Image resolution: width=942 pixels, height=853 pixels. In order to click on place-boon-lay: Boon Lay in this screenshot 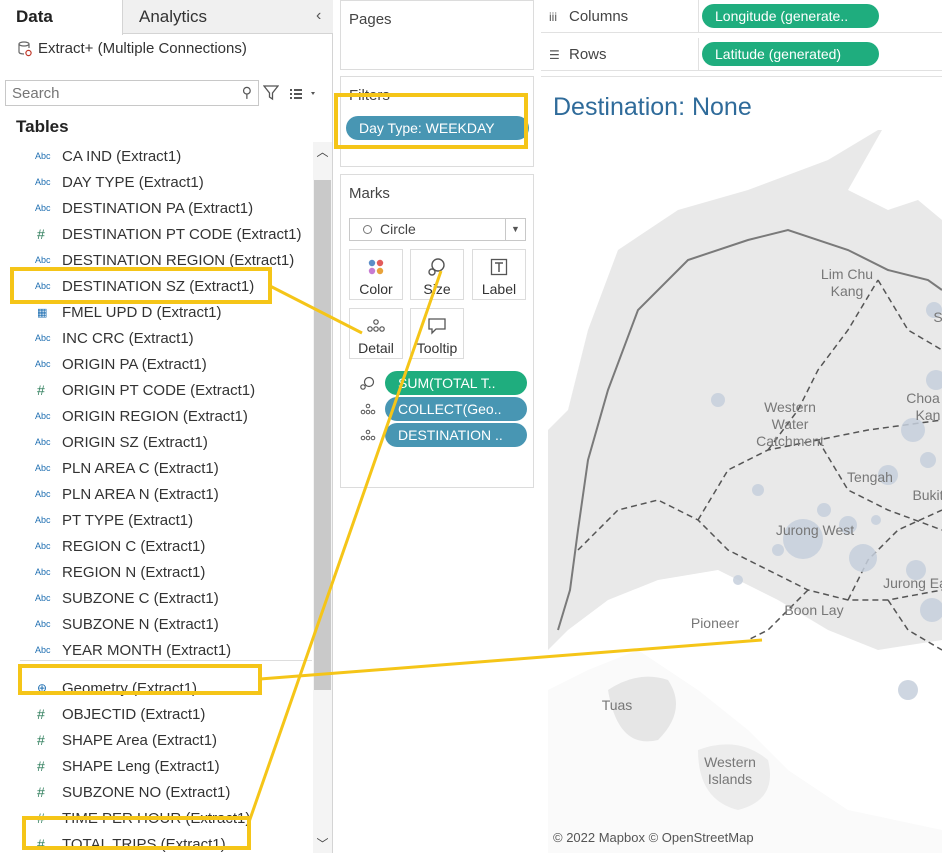, I will do `click(813, 610)`.